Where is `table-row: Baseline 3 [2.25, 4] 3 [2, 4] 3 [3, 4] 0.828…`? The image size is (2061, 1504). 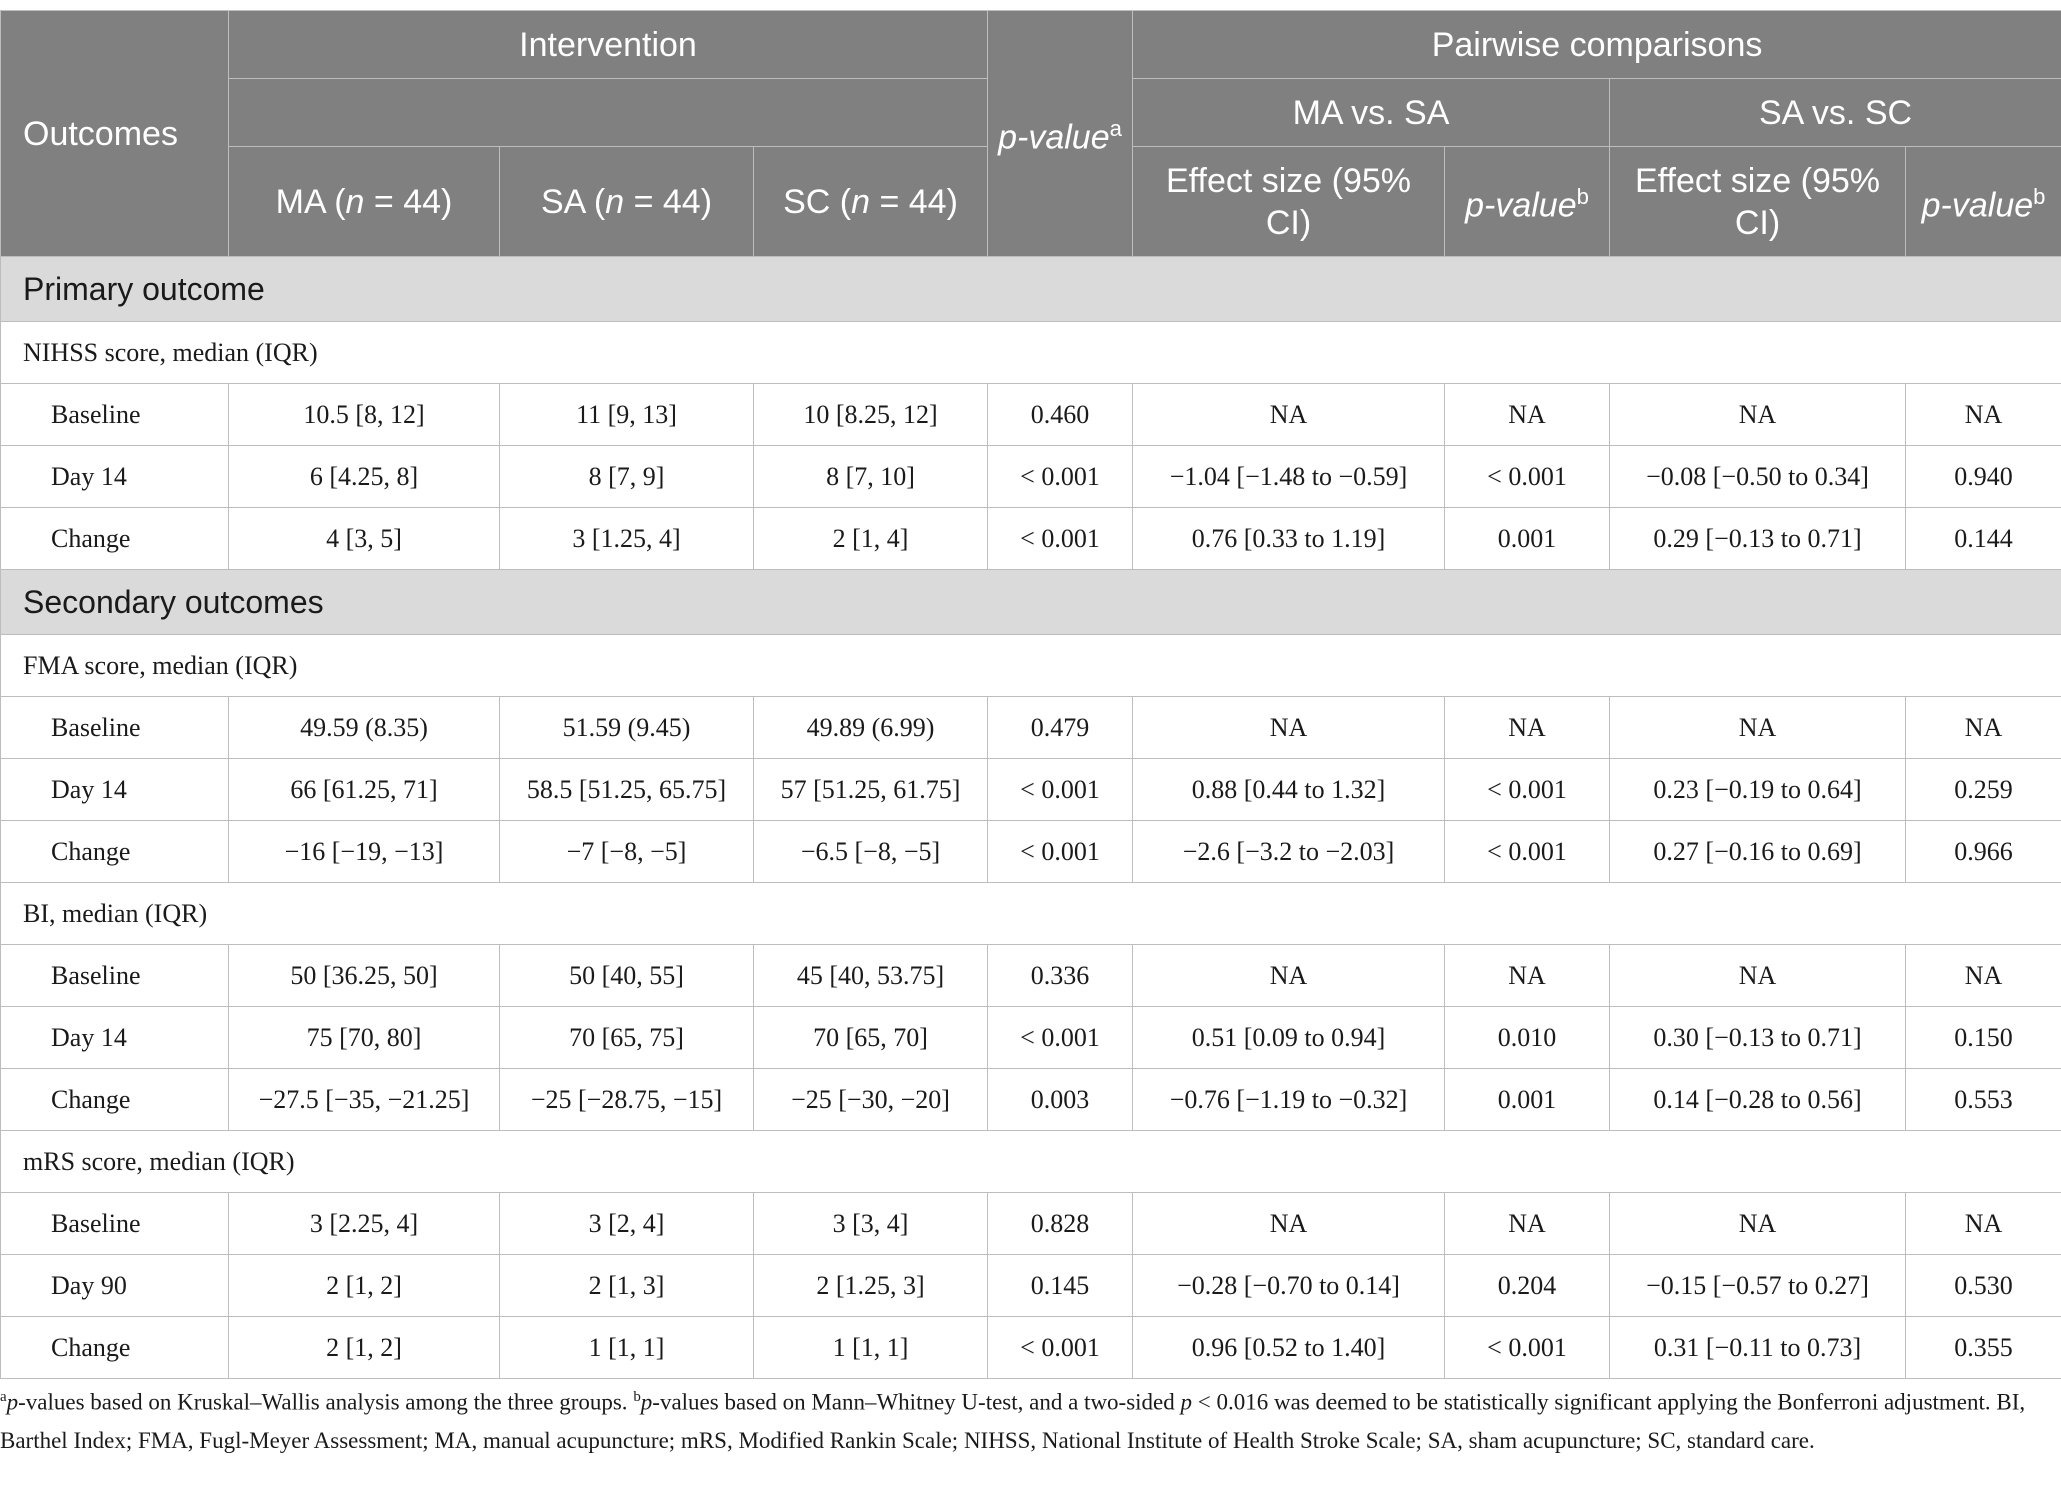
table-row: Baseline 3 [2.25, 4] 3 [2, 4] 3 [3, 4] 0.828… is located at coordinates (1030, 1223).